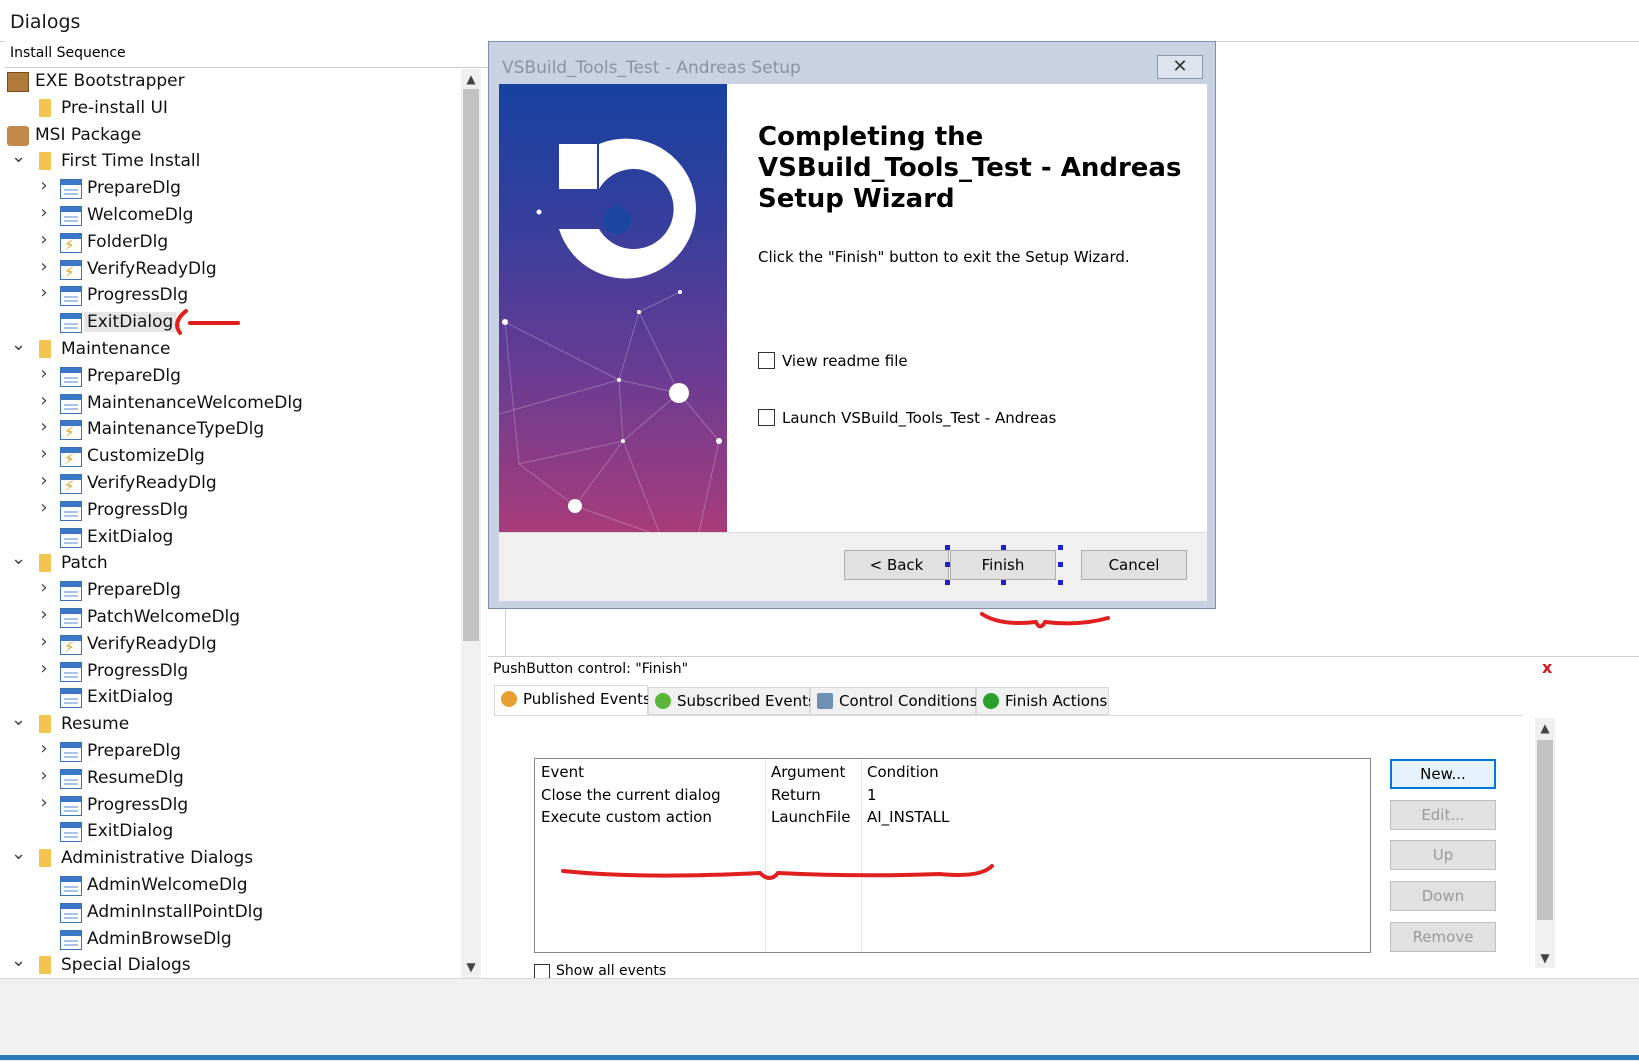  What do you see at coordinates (181, 322) in the screenshot?
I see `annotation-arrow-head` at bounding box center [181, 322].